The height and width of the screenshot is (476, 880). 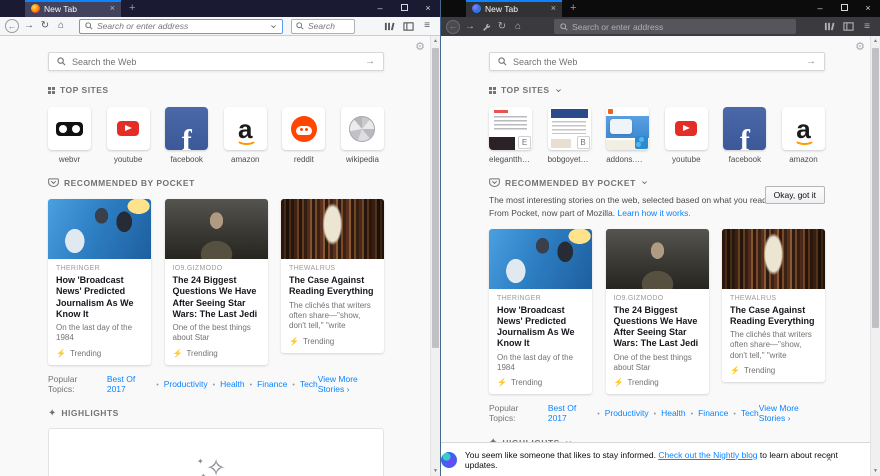 What do you see at coordinates (187, 128) in the screenshot?
I see `facebook-icon: f` at bounding box center [187, 128].